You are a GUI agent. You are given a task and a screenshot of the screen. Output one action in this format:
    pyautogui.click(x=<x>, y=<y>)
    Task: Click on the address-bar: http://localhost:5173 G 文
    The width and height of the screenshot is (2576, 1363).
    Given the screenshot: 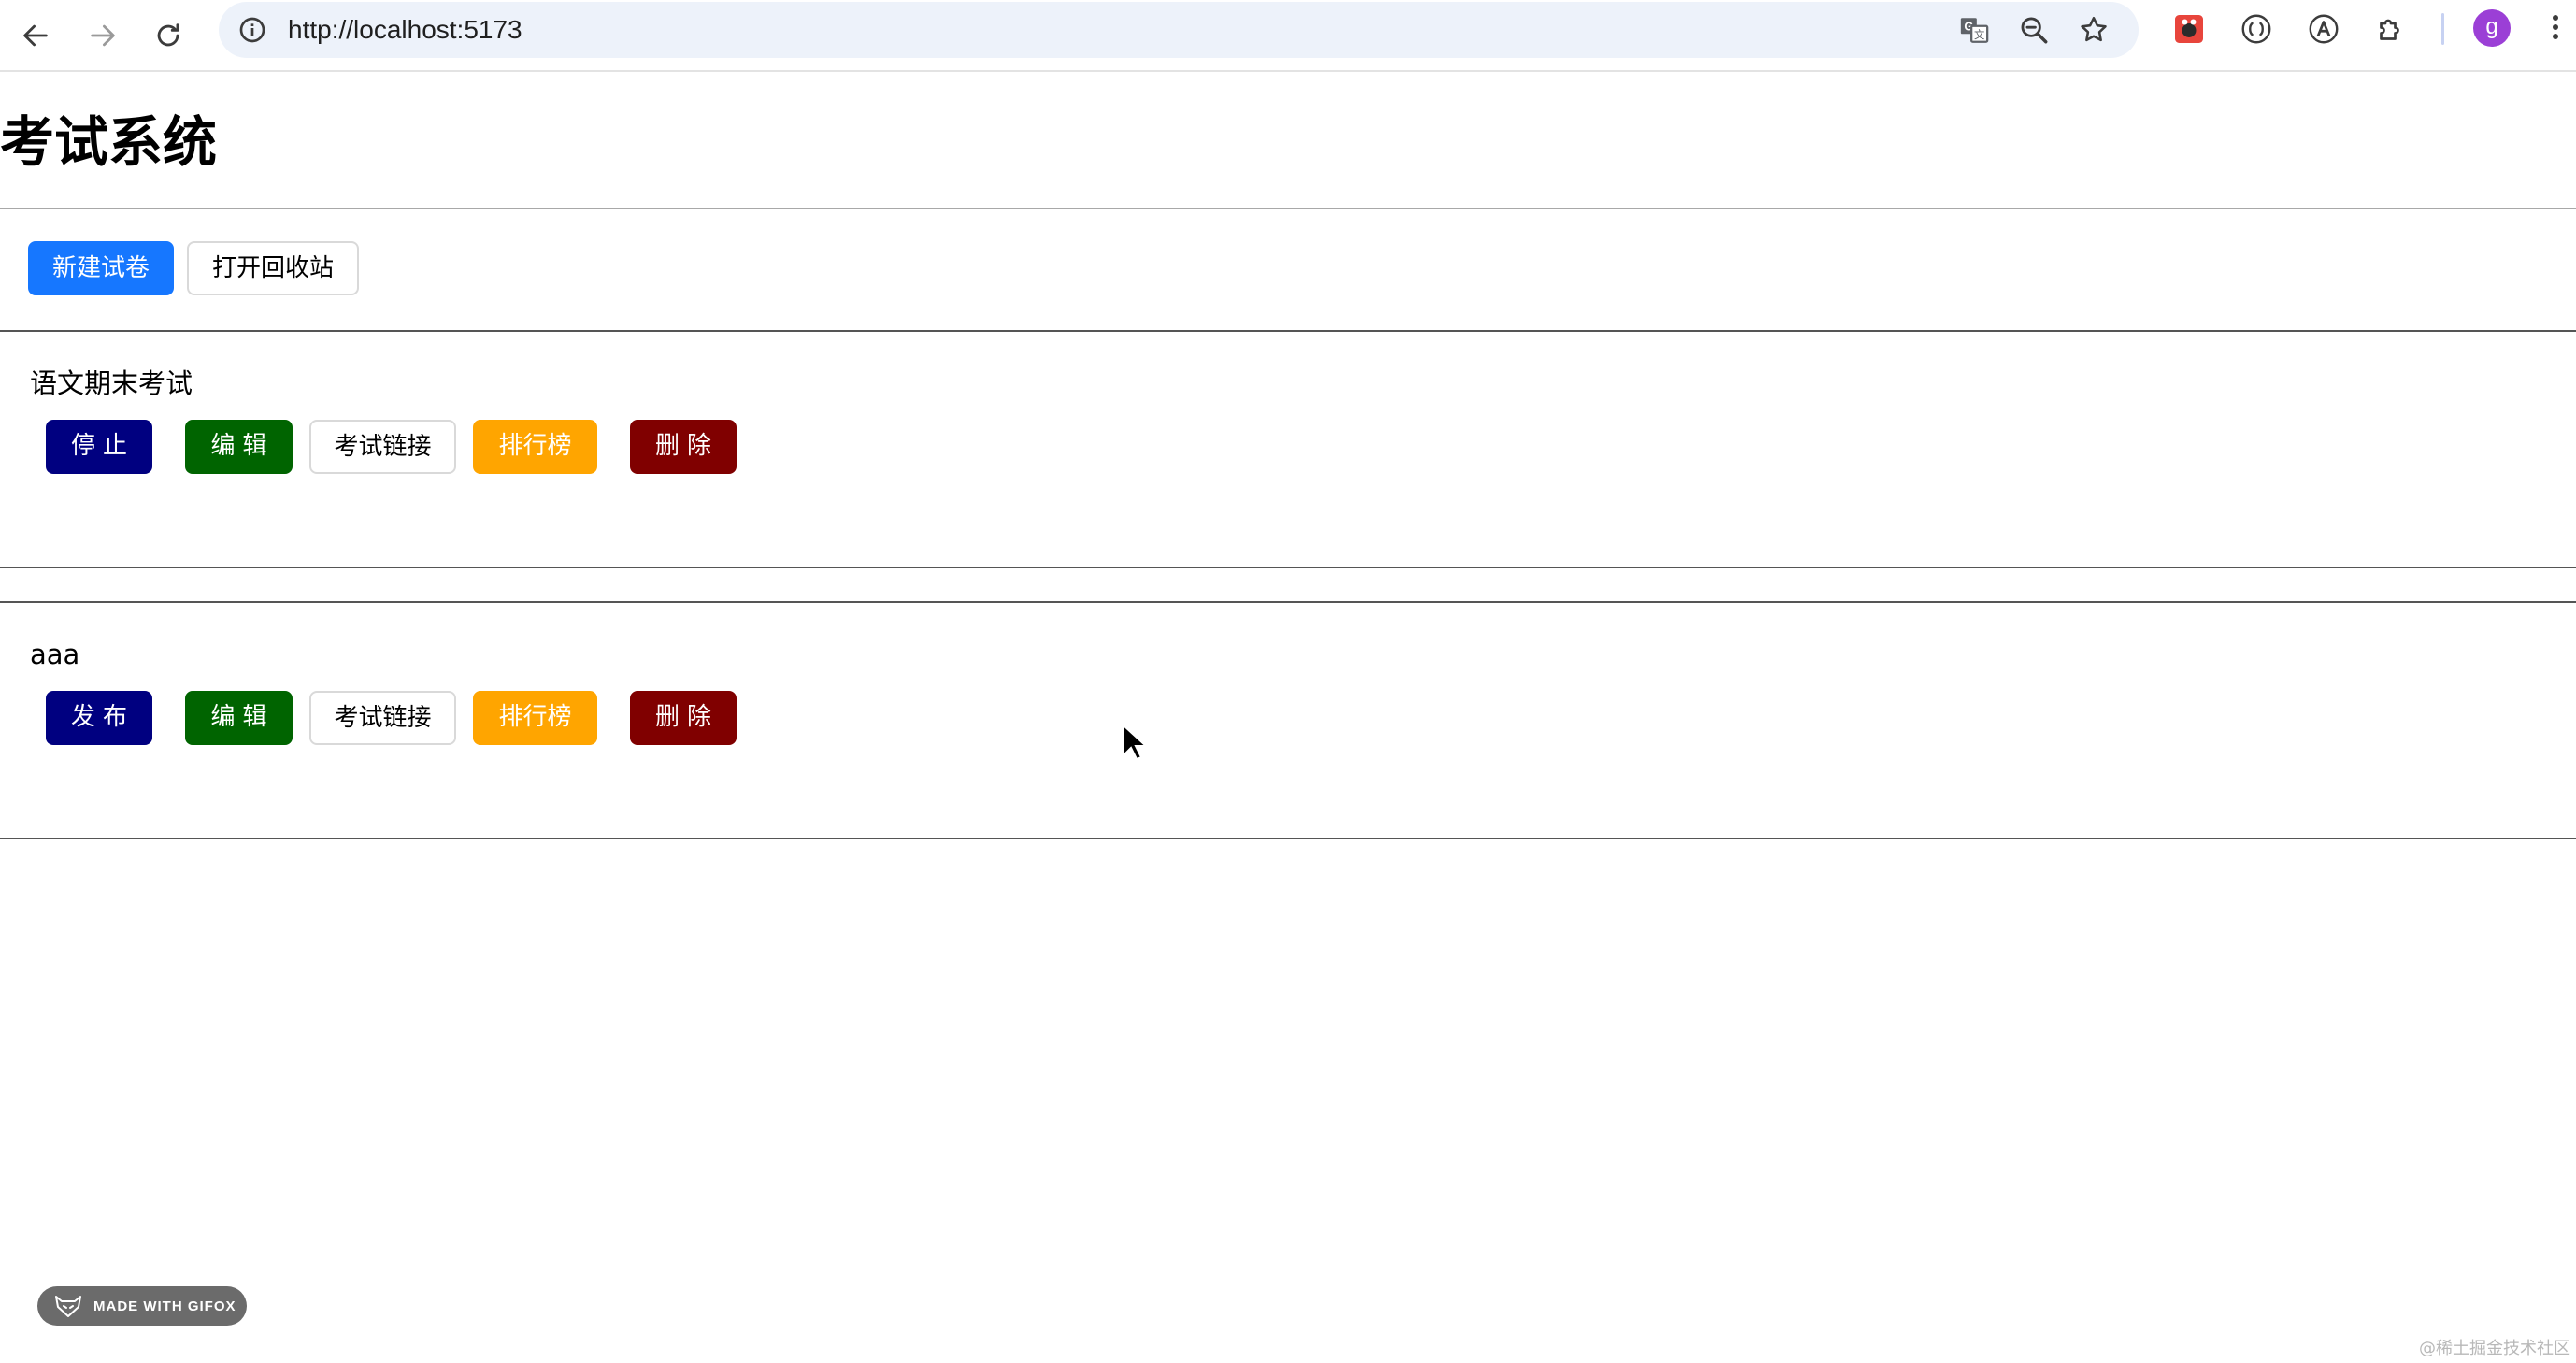 What is the action you would take?
    pyautogui.click(x=1179, y=30)
    